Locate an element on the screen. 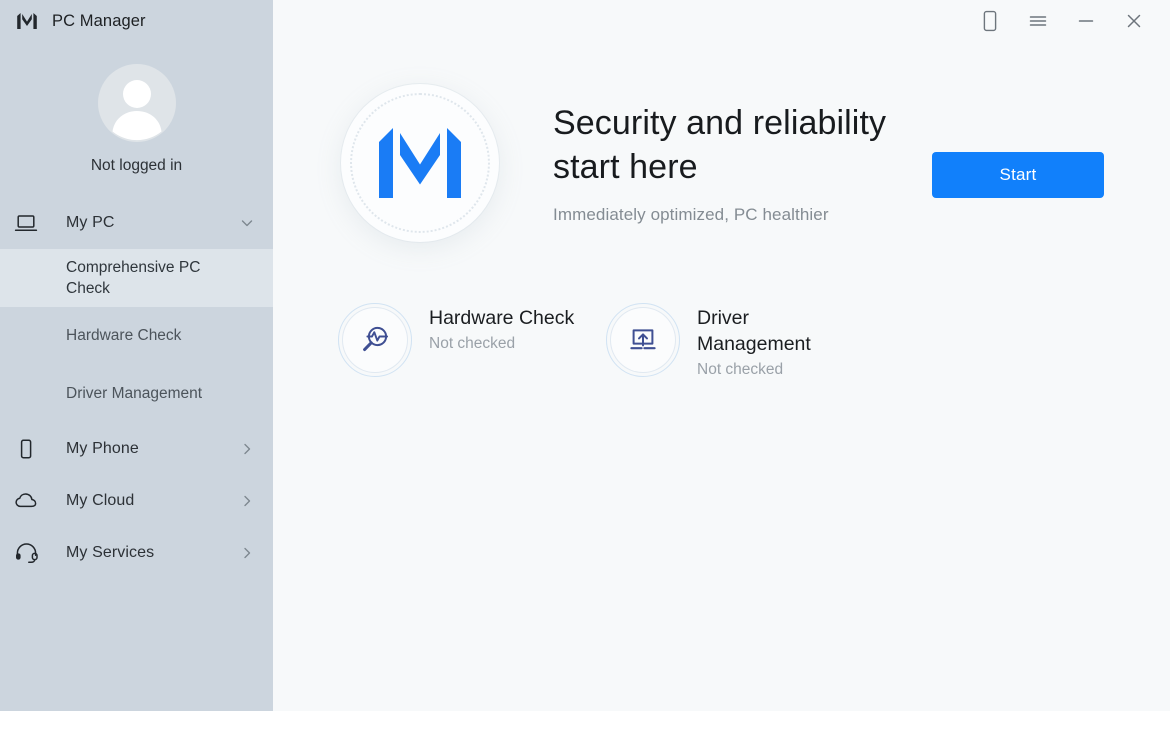  sidebar-item-hardware-check: Hardware Check is located at coordinates (136, 336).